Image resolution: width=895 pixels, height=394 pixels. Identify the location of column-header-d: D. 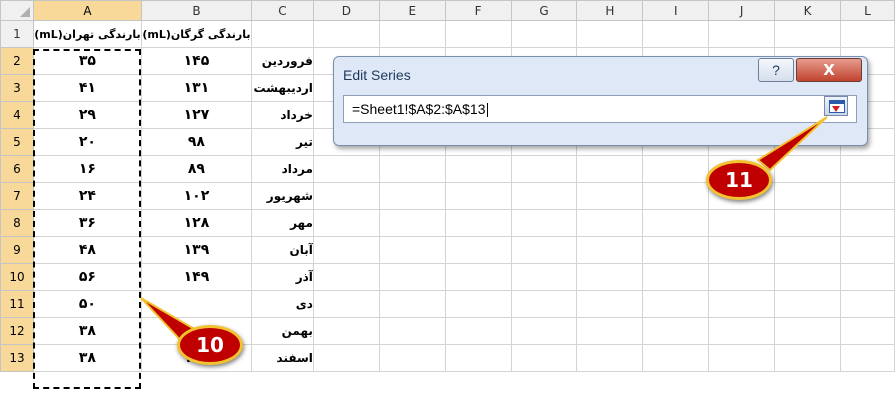
(346, 10).